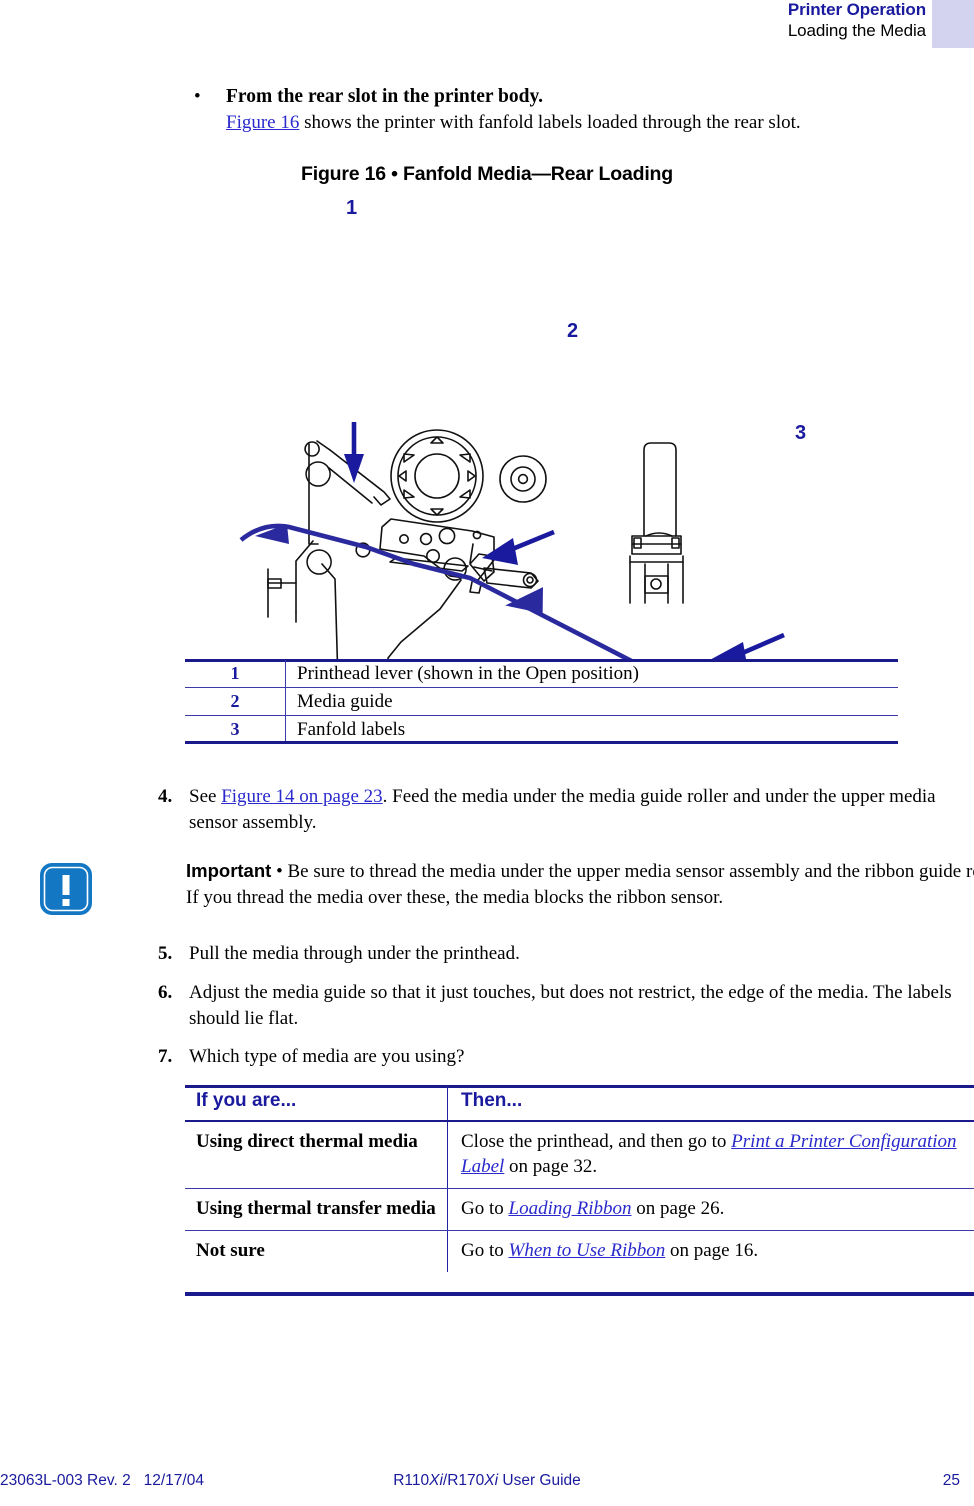 Image resolution: width=974 pixels, height=1506 pixels. I want to click on important-label: Important, so click(229, 870).